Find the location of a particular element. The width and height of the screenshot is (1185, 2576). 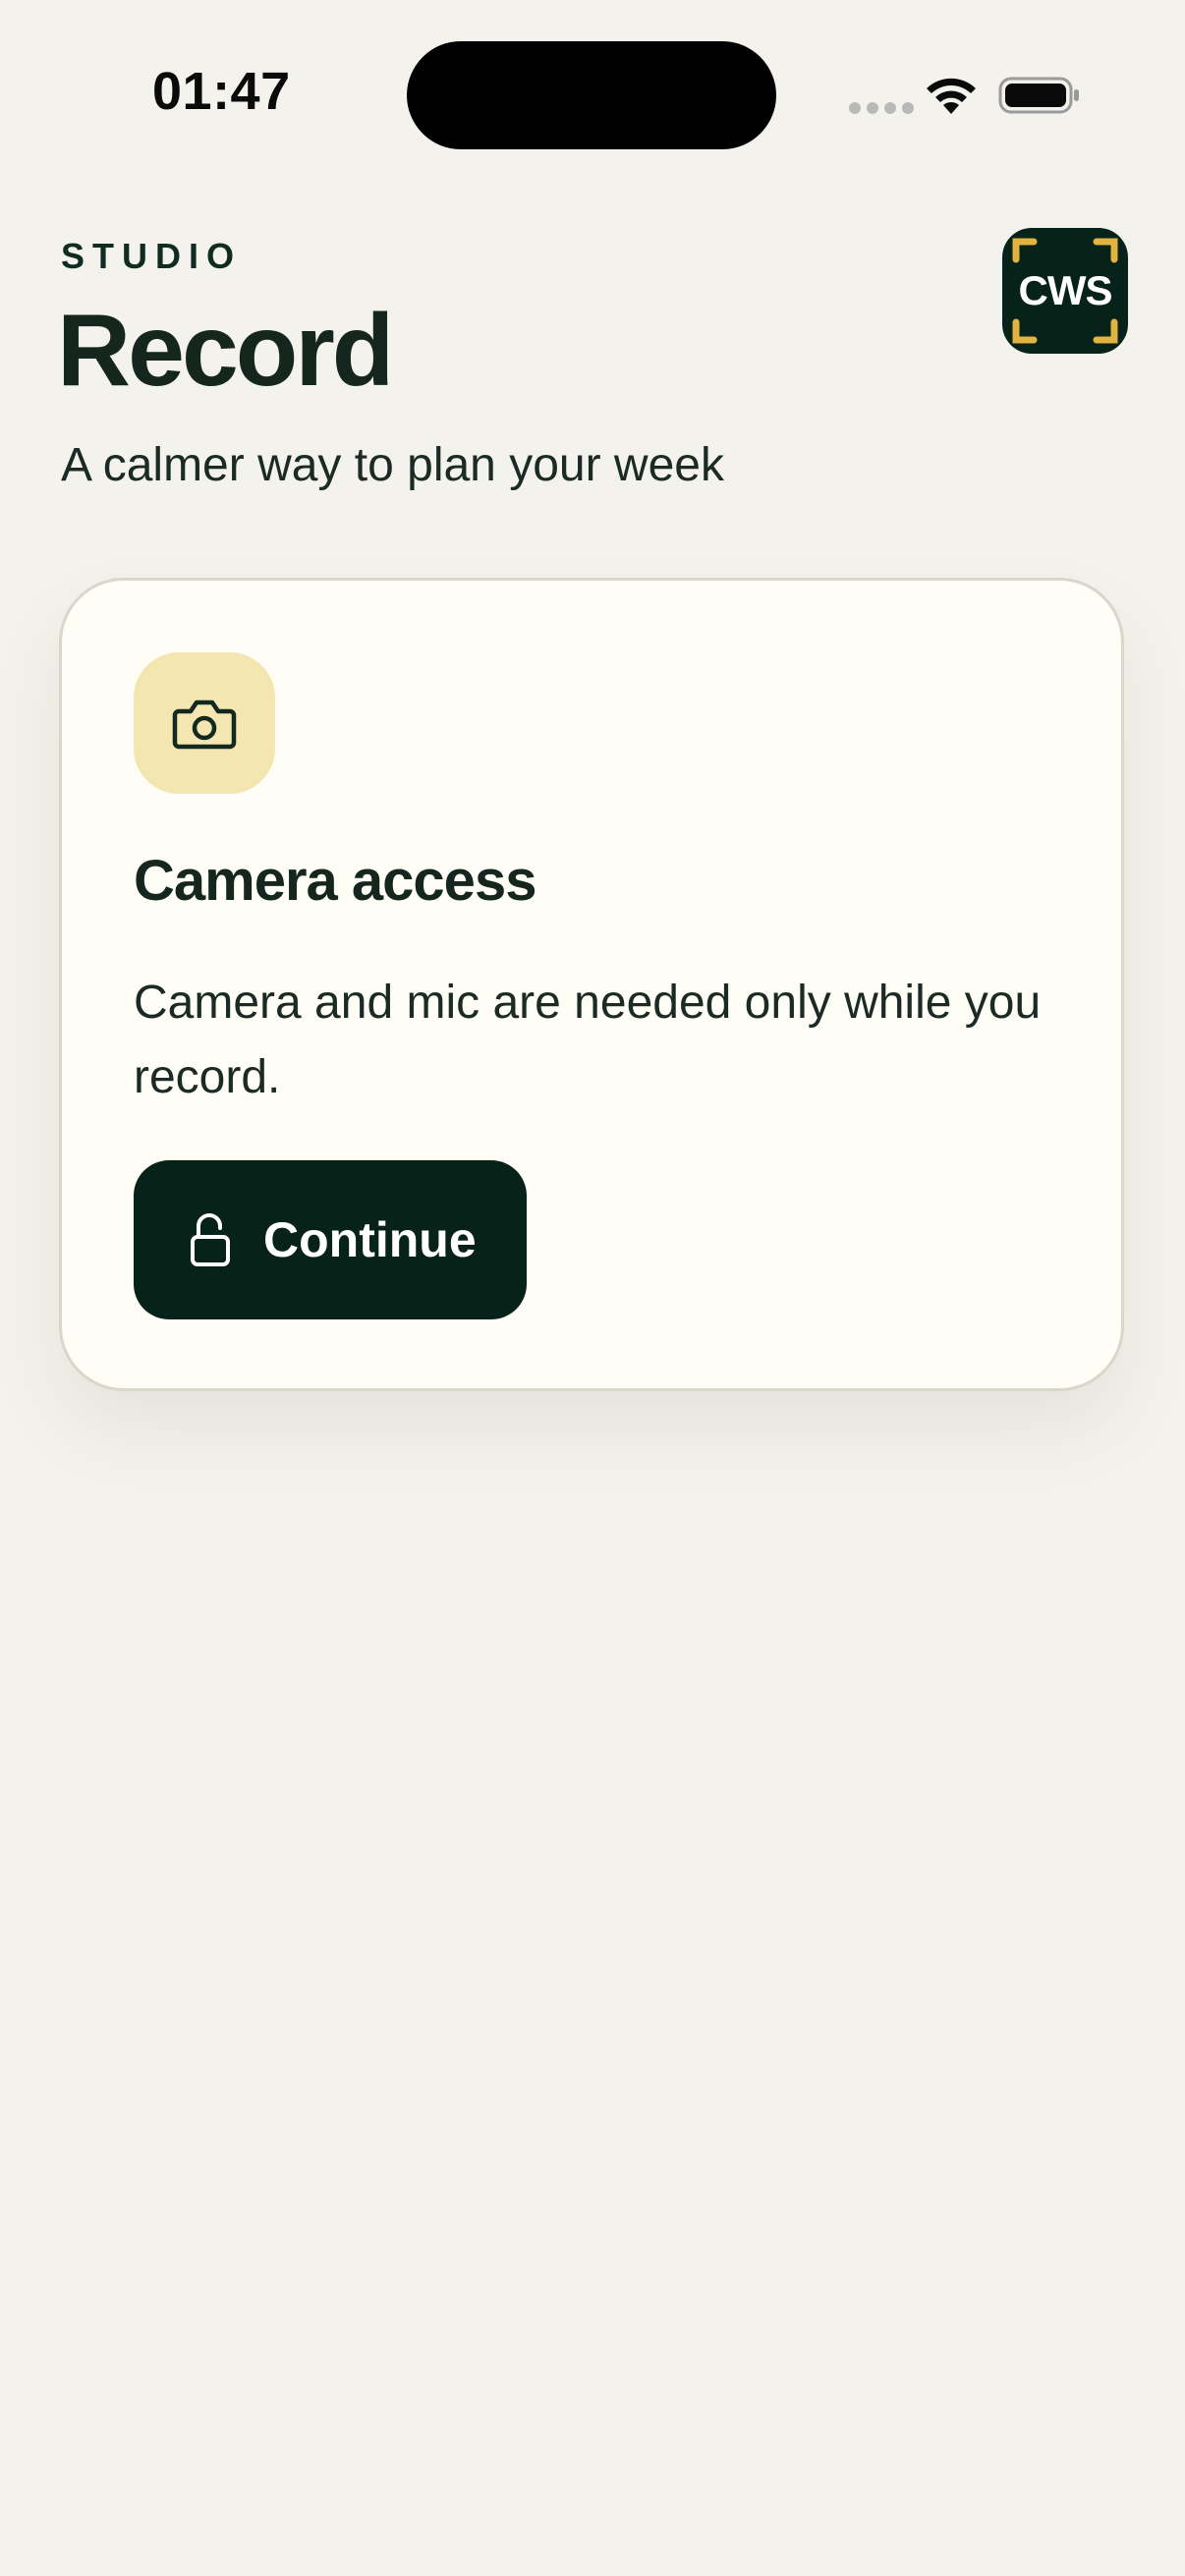

dynamic-island is located at coordinates (592, 95).